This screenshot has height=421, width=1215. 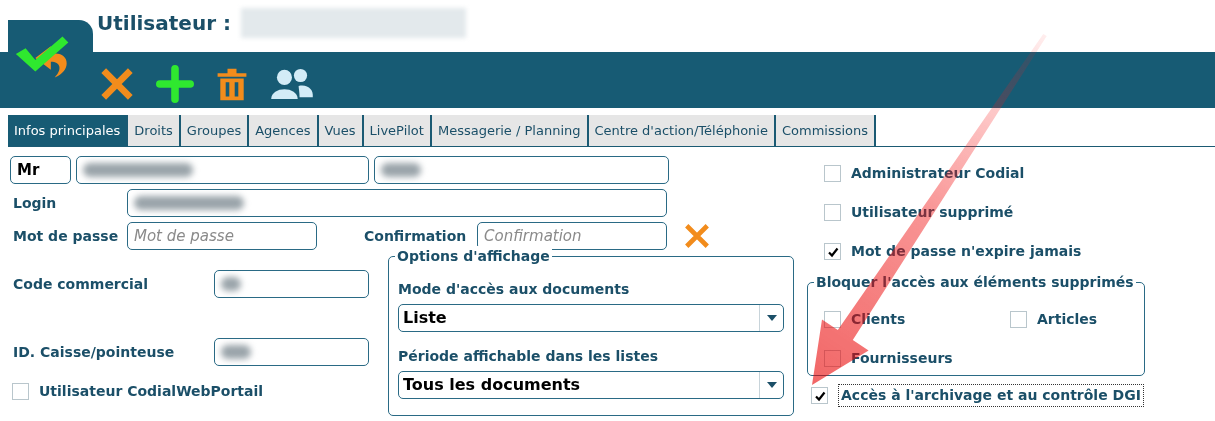 What do you see at coordinates (528, 356) in the screenshot?
I see `field-label: Période affichable dans les listes` at bounding box center [528, 356].